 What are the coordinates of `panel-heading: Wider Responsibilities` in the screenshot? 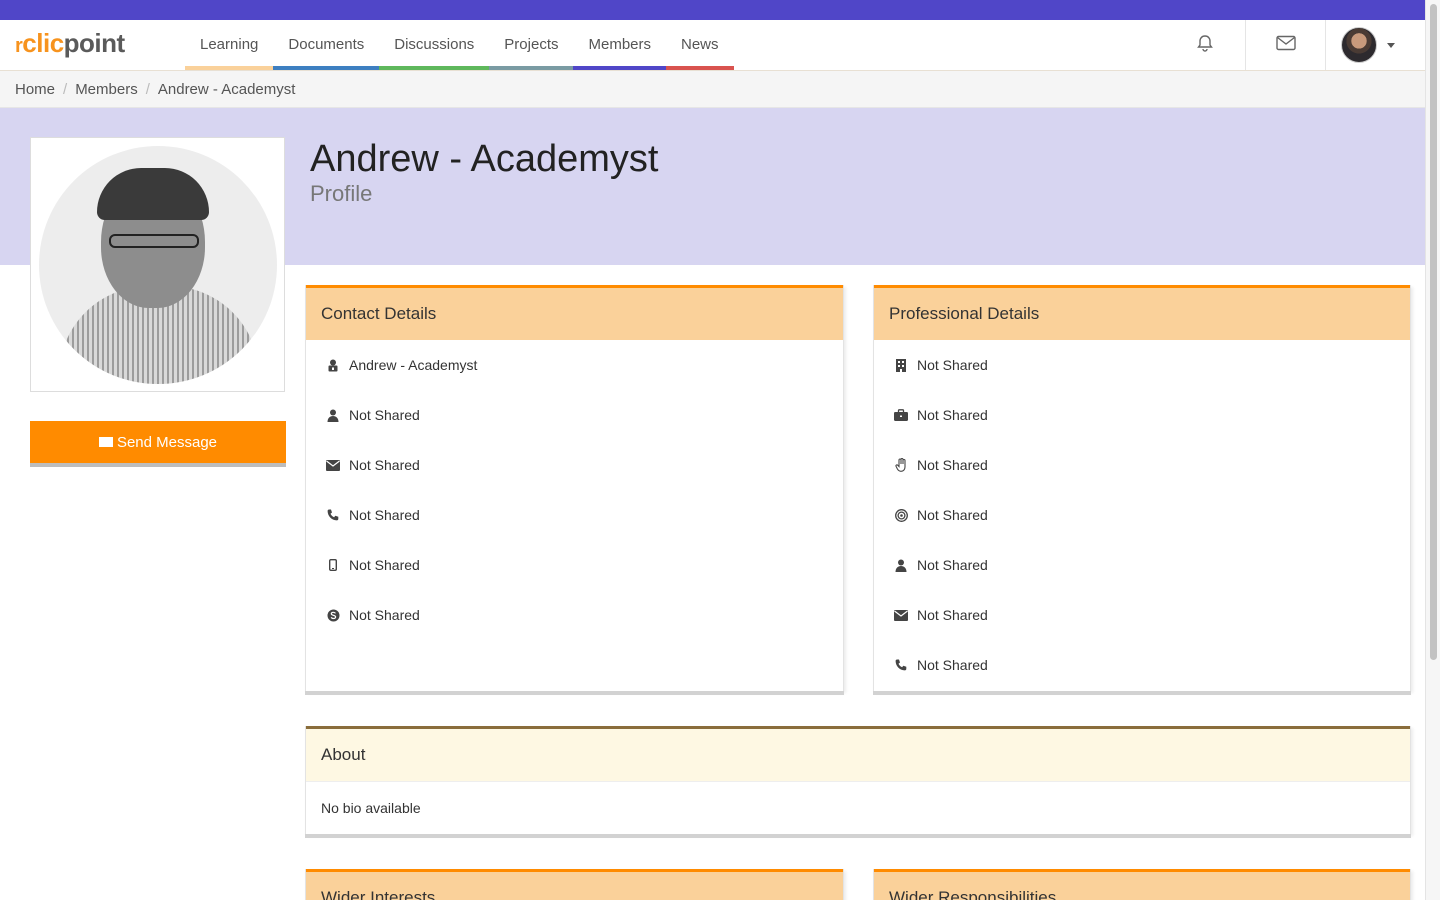 It's located at (1142, 884).